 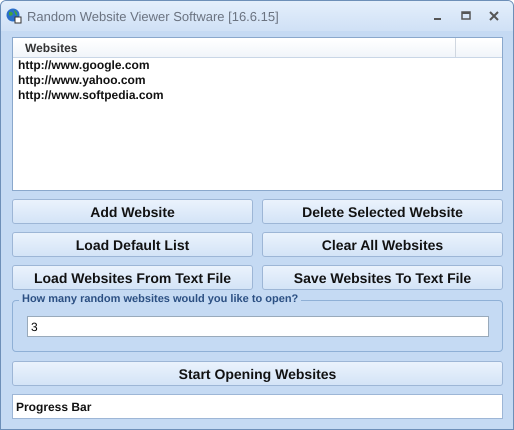 I want to click on group-label: How many random websites would you like to open?, so click(x=160, y=299).